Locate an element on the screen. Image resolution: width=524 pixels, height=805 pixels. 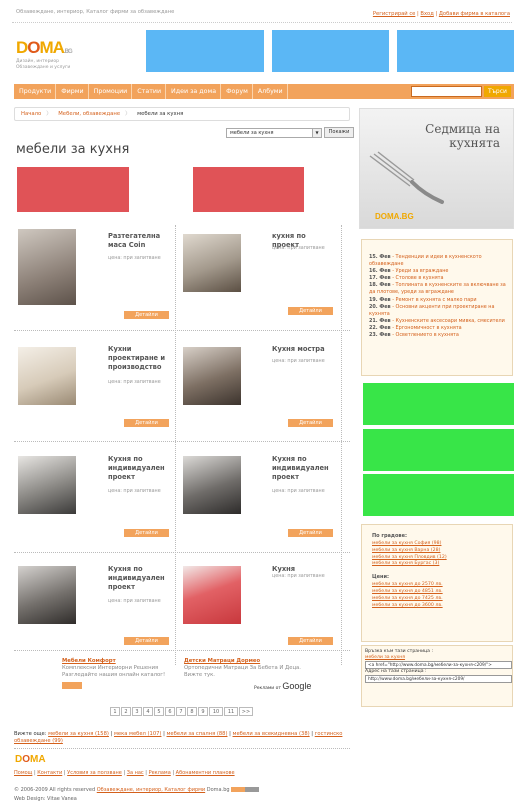
page-link: 3 is located at coordinates (137, 711).